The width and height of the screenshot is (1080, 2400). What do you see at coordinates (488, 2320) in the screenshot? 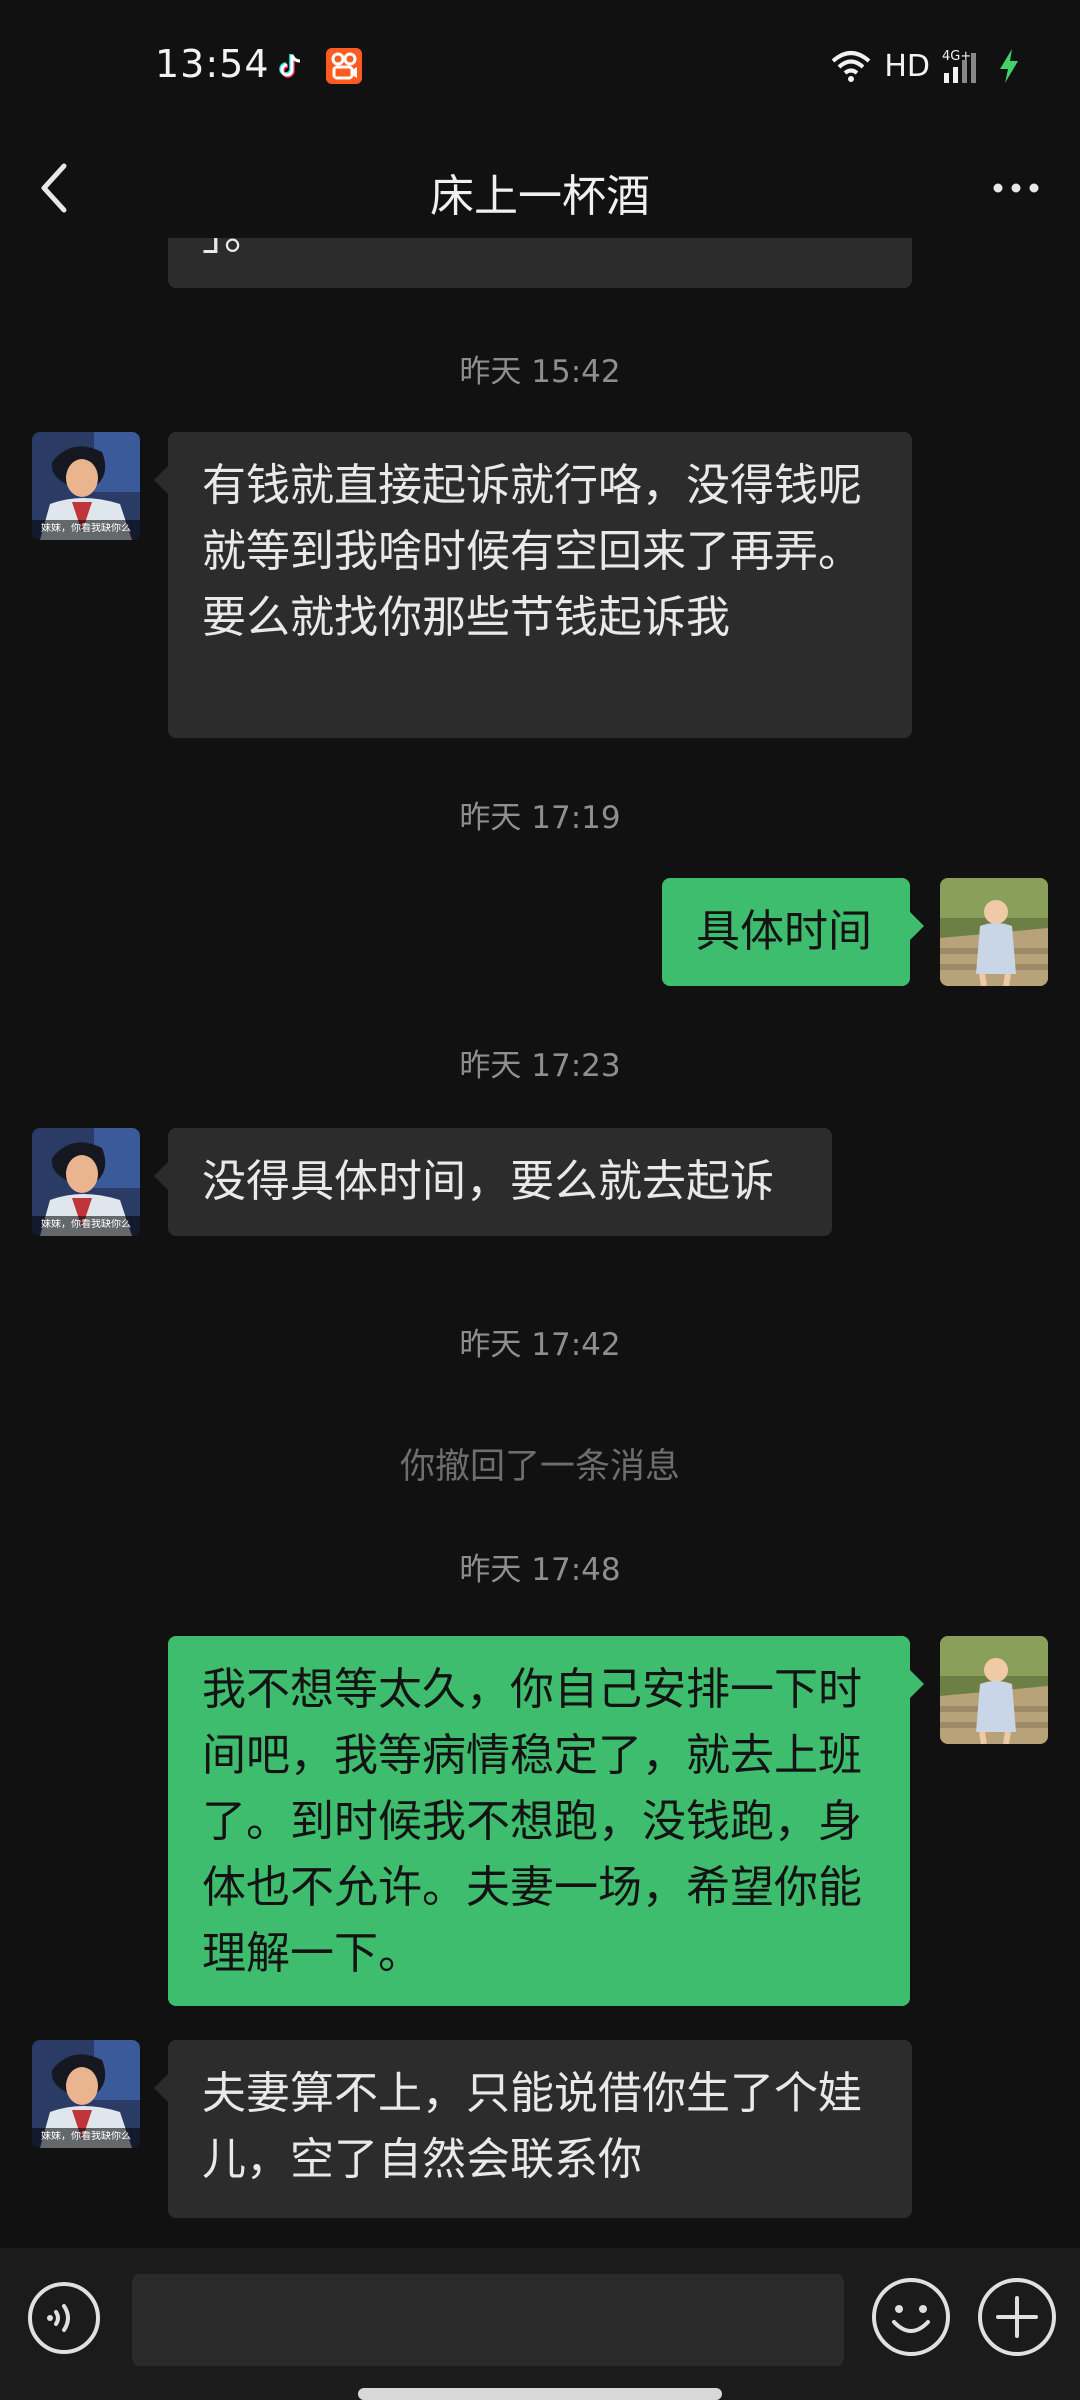
I see `message-input` at bounding box center [488, 2320].